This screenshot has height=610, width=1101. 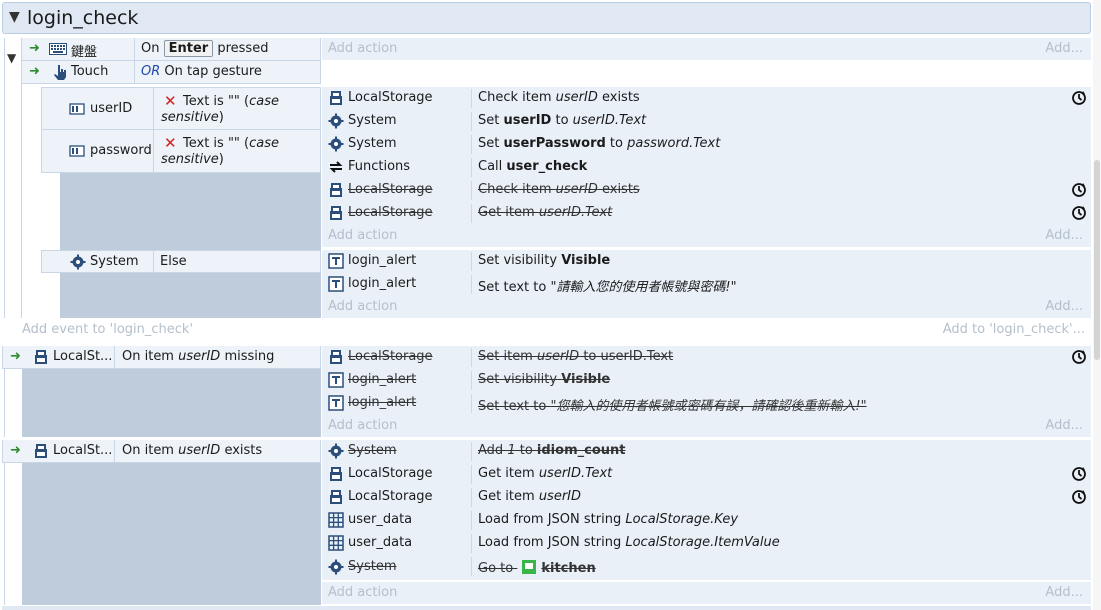 What do you see at coordinates (706, 213) in the screenshot?
I see `action-row-disabled: LocalStorage Get item userID.Text` at bounding box center [706, 213].